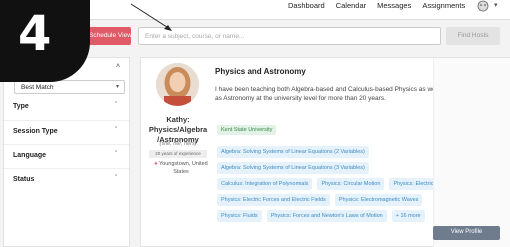 The width and height of the screenshot is (510, 247). I want to click on sort-select: Best Match ▾, so click(69, 87).